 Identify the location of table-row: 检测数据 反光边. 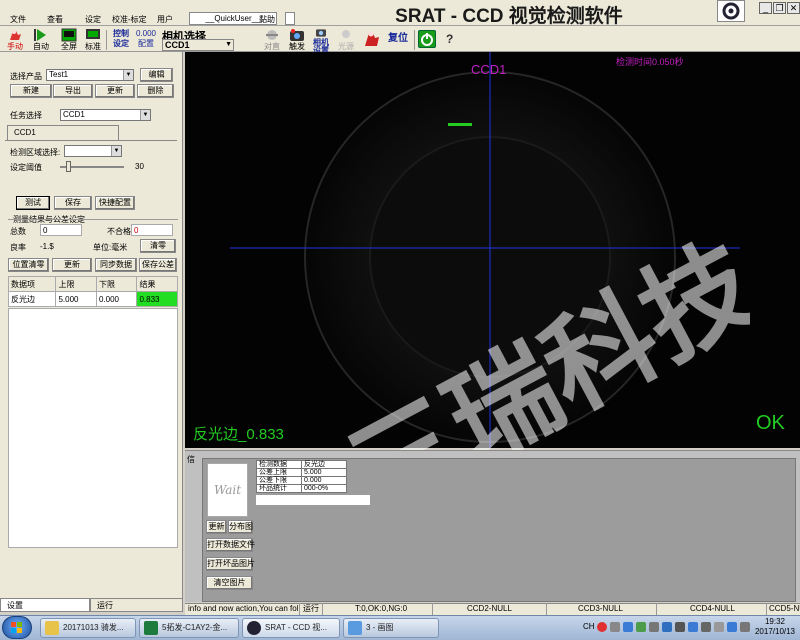
(301, 464).